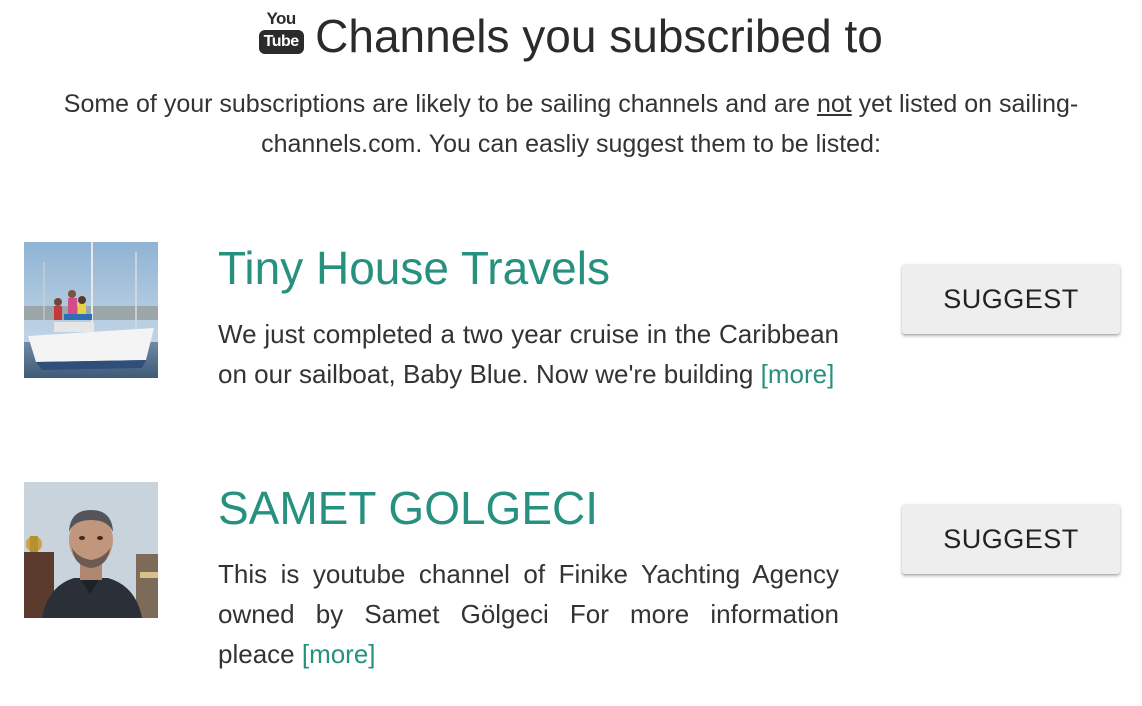 Image resolution: width=1142 pixels, height=706 pixels. I want to click on title-row: You Tube Channels you subscribed to, so click(570, 36).